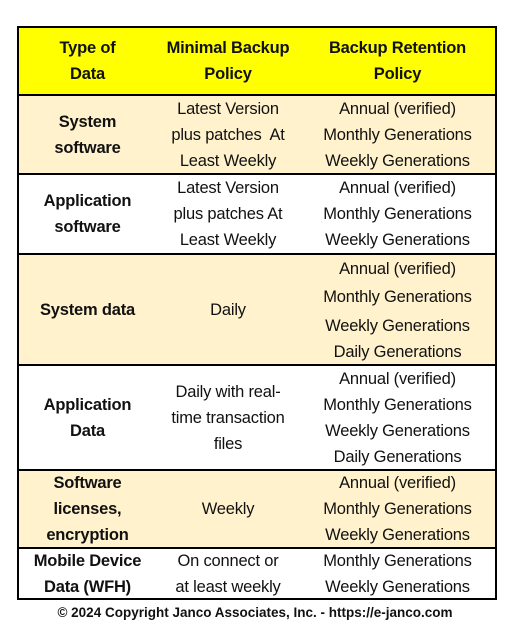 This screenshot has width=510, height=625. Describe the element at coordinates (397, 48) in the screenshot. I see `header-line: Backup Retention` at that location.